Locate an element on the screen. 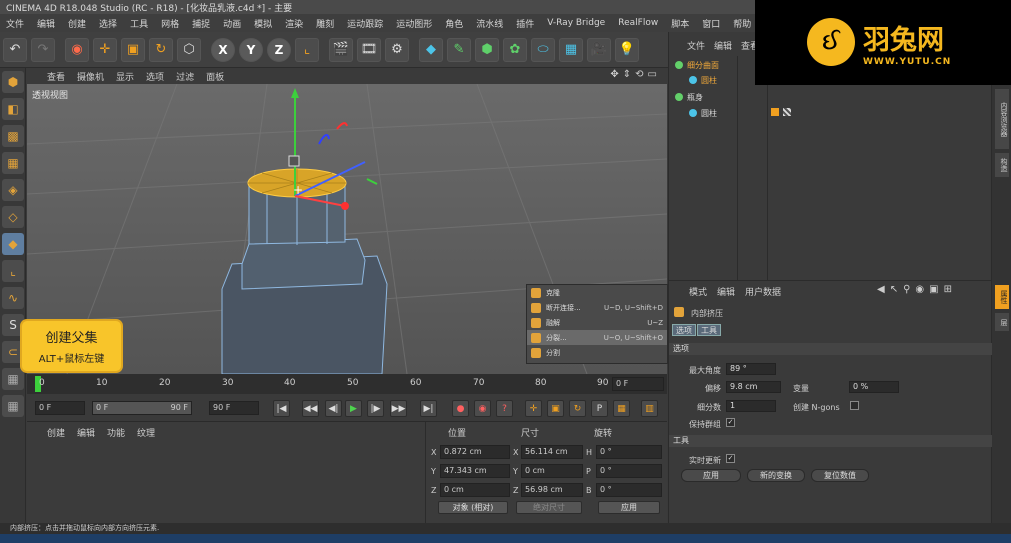 The width and height of the screenshot is (1011, 543). menu-render: 渲染 is located at coordinates (294, 23).